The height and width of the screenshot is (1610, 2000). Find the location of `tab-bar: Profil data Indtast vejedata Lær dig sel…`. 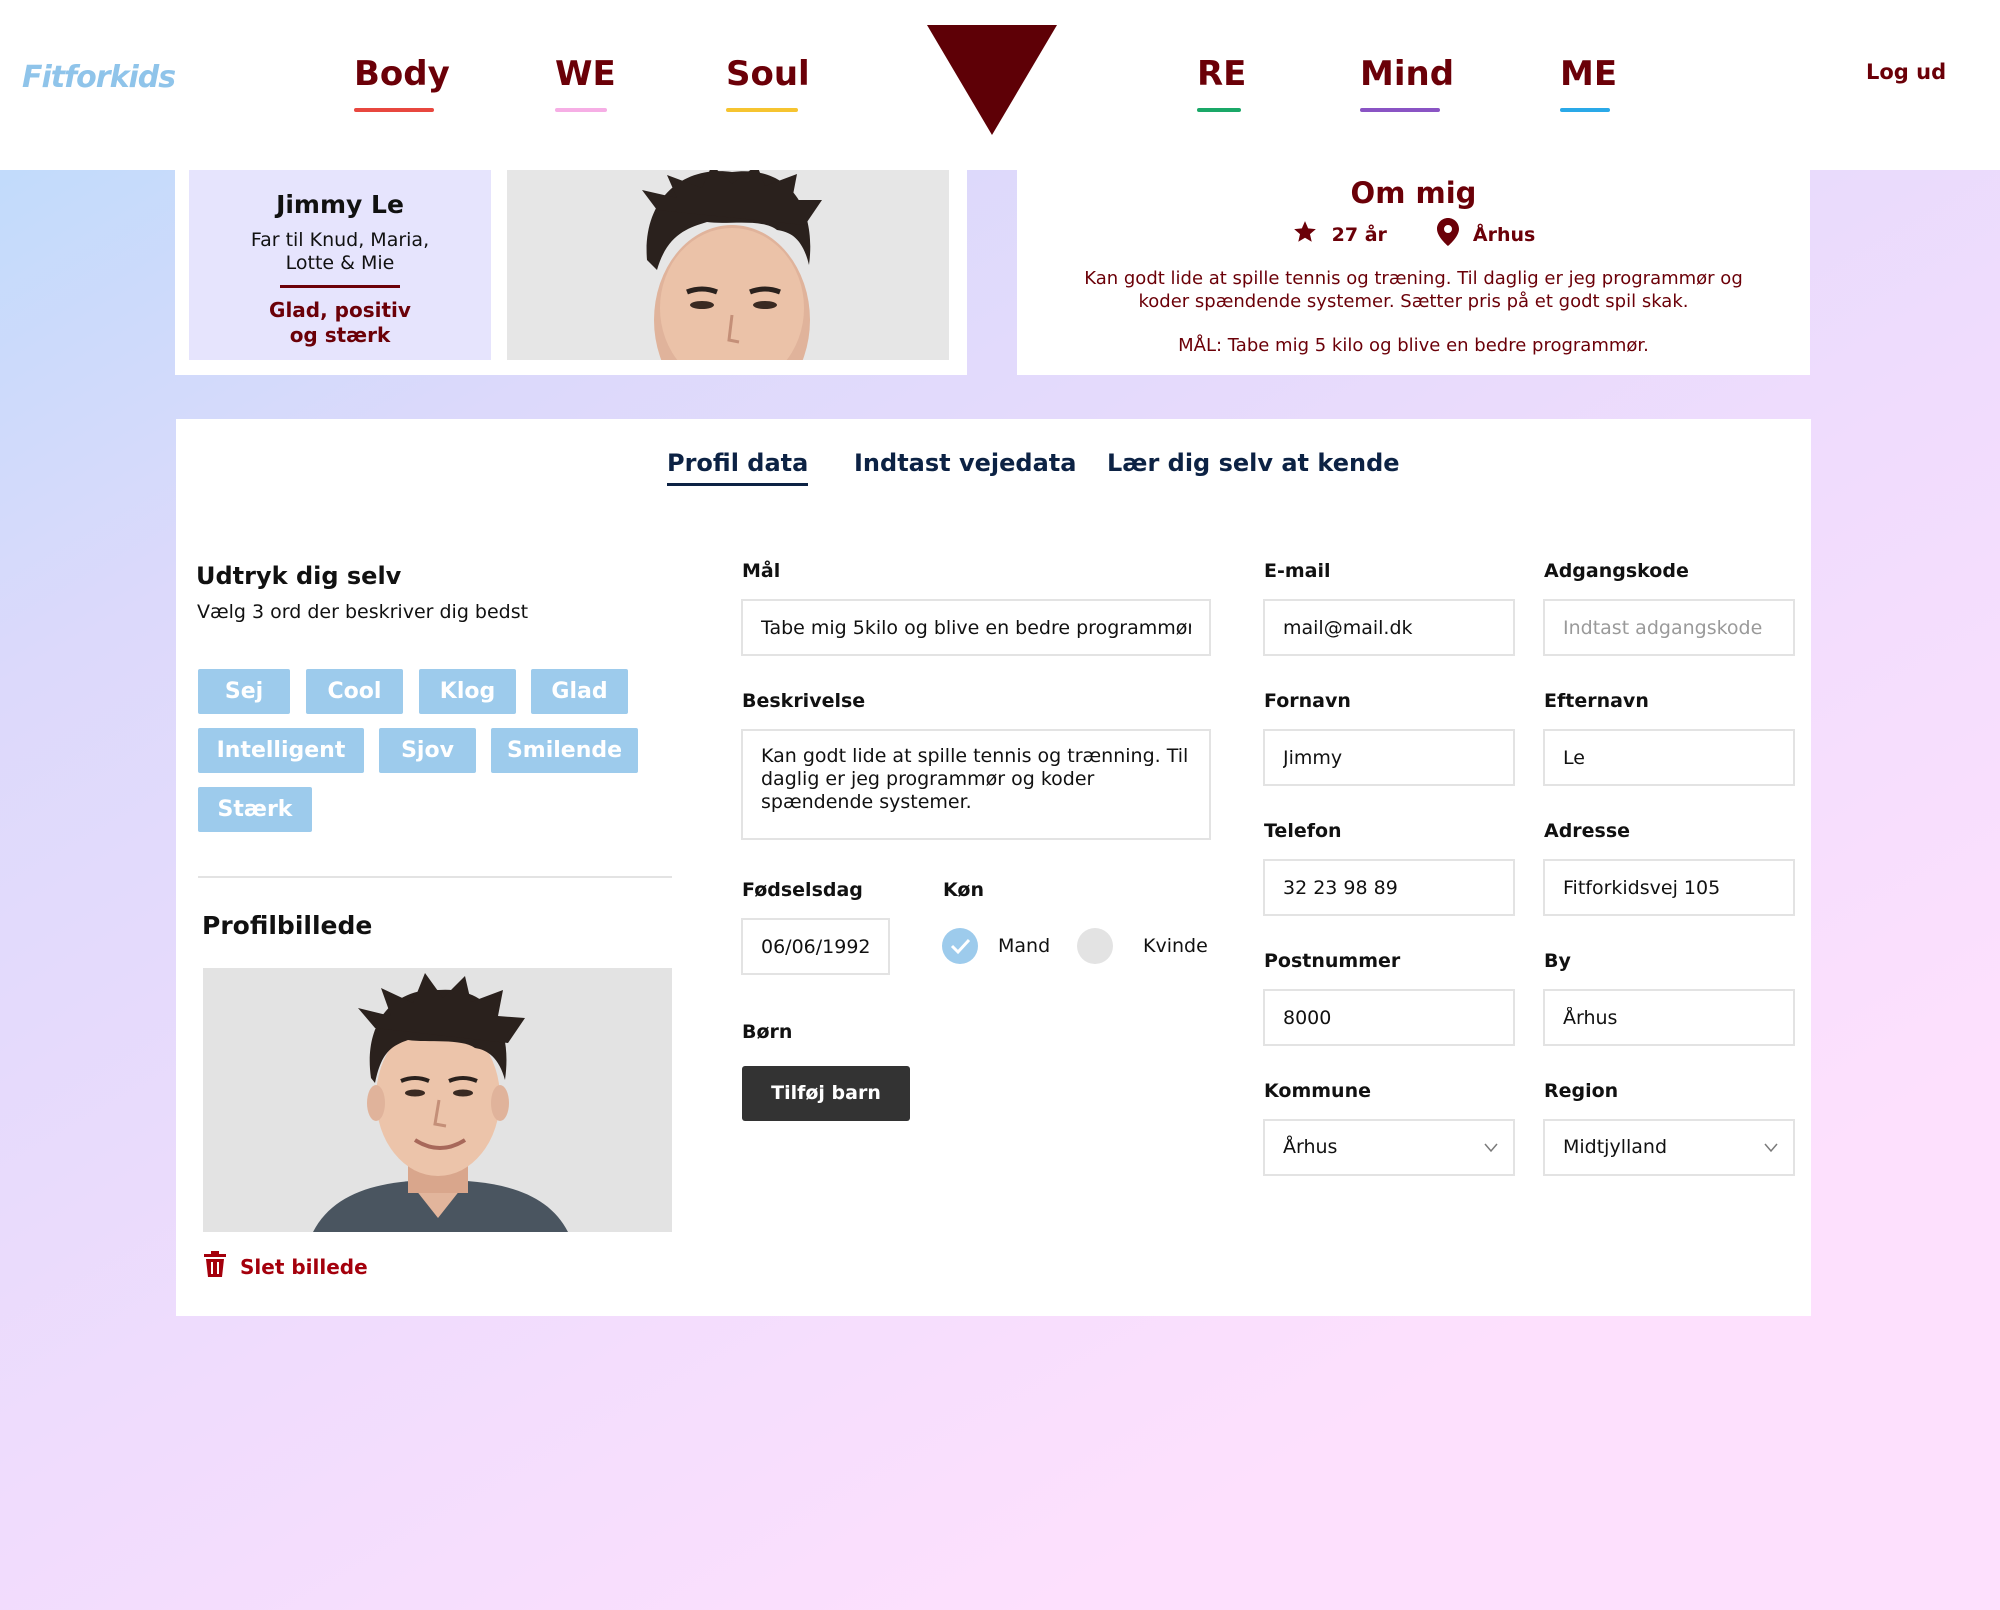

tab-bar: Profil data Indtast vejedata Lær dig sel… is located at coordinates (993, 479).